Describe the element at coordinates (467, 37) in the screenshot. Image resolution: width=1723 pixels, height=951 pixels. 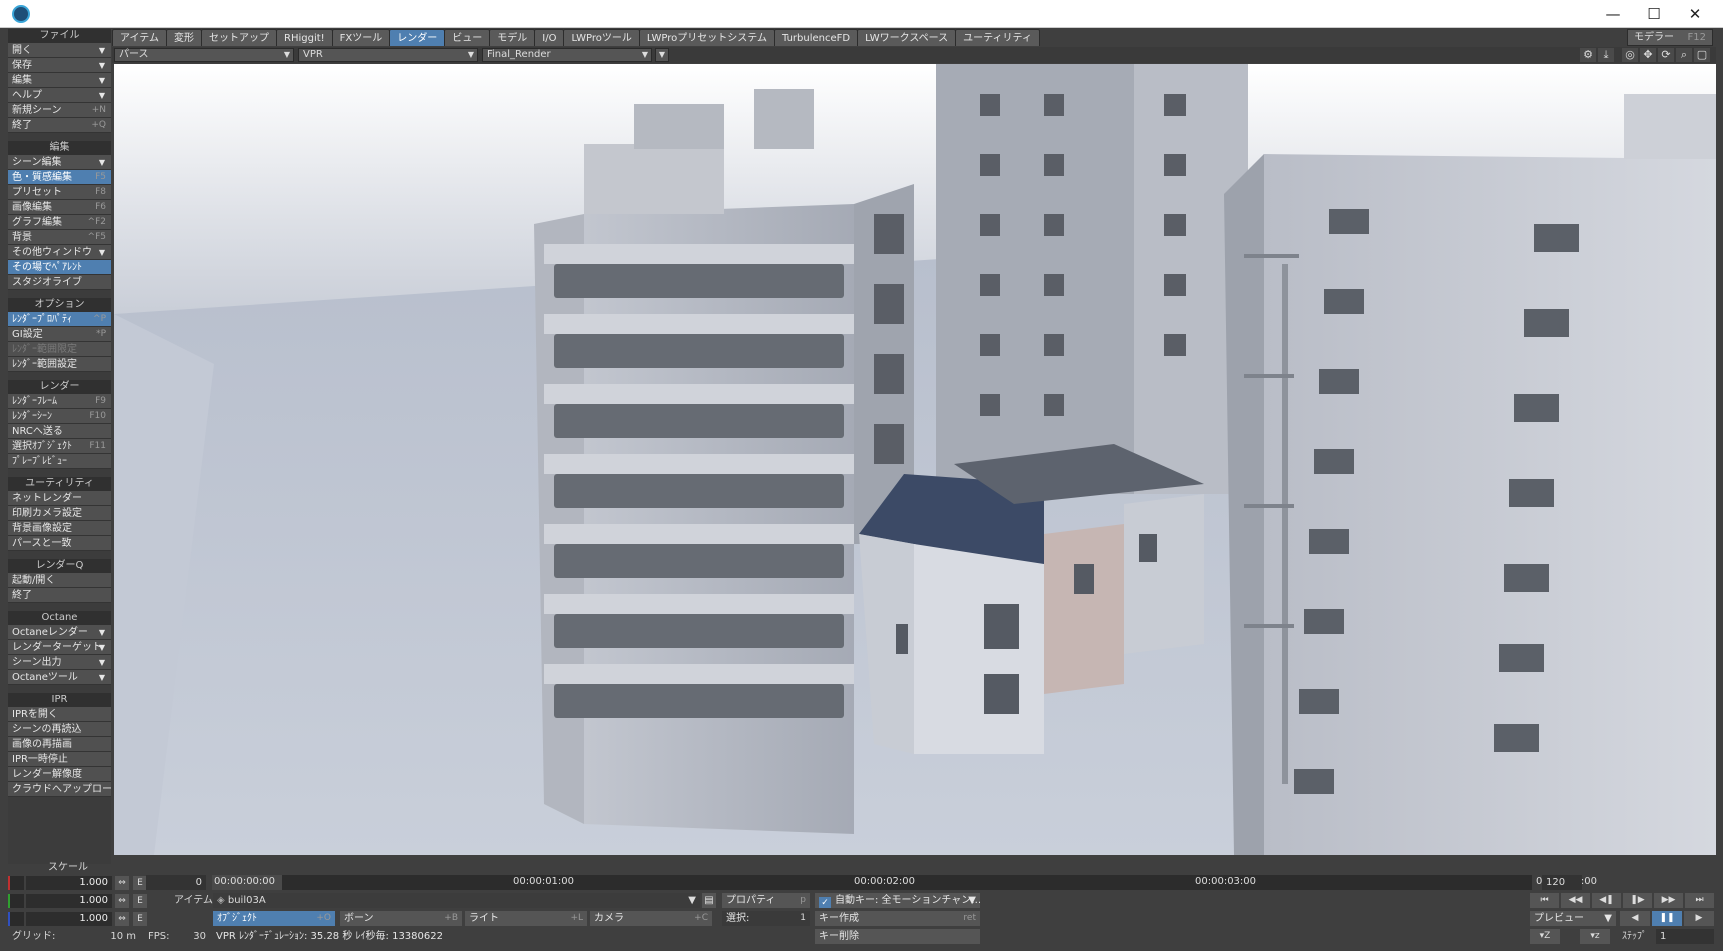
I see `tab-6: ビュー` at that location.